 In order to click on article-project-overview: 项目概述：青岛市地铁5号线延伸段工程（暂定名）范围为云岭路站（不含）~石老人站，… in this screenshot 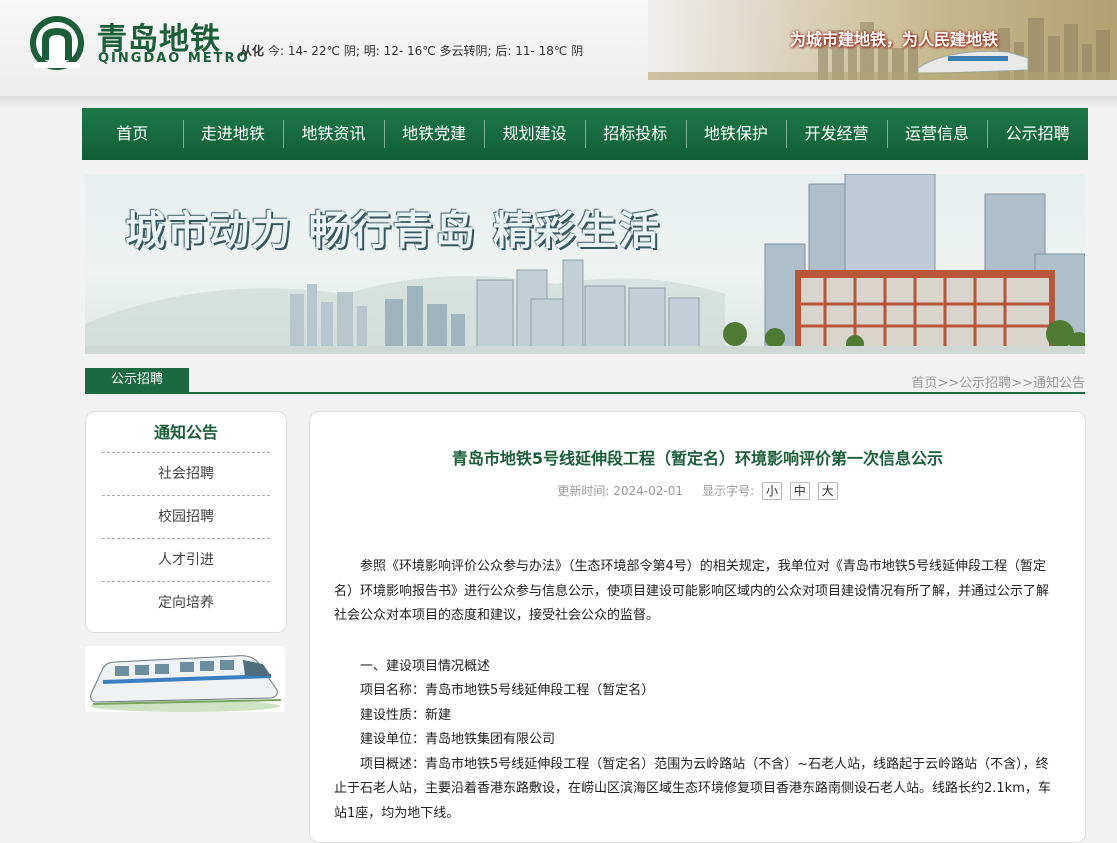, I will do `click(692, 788)`.